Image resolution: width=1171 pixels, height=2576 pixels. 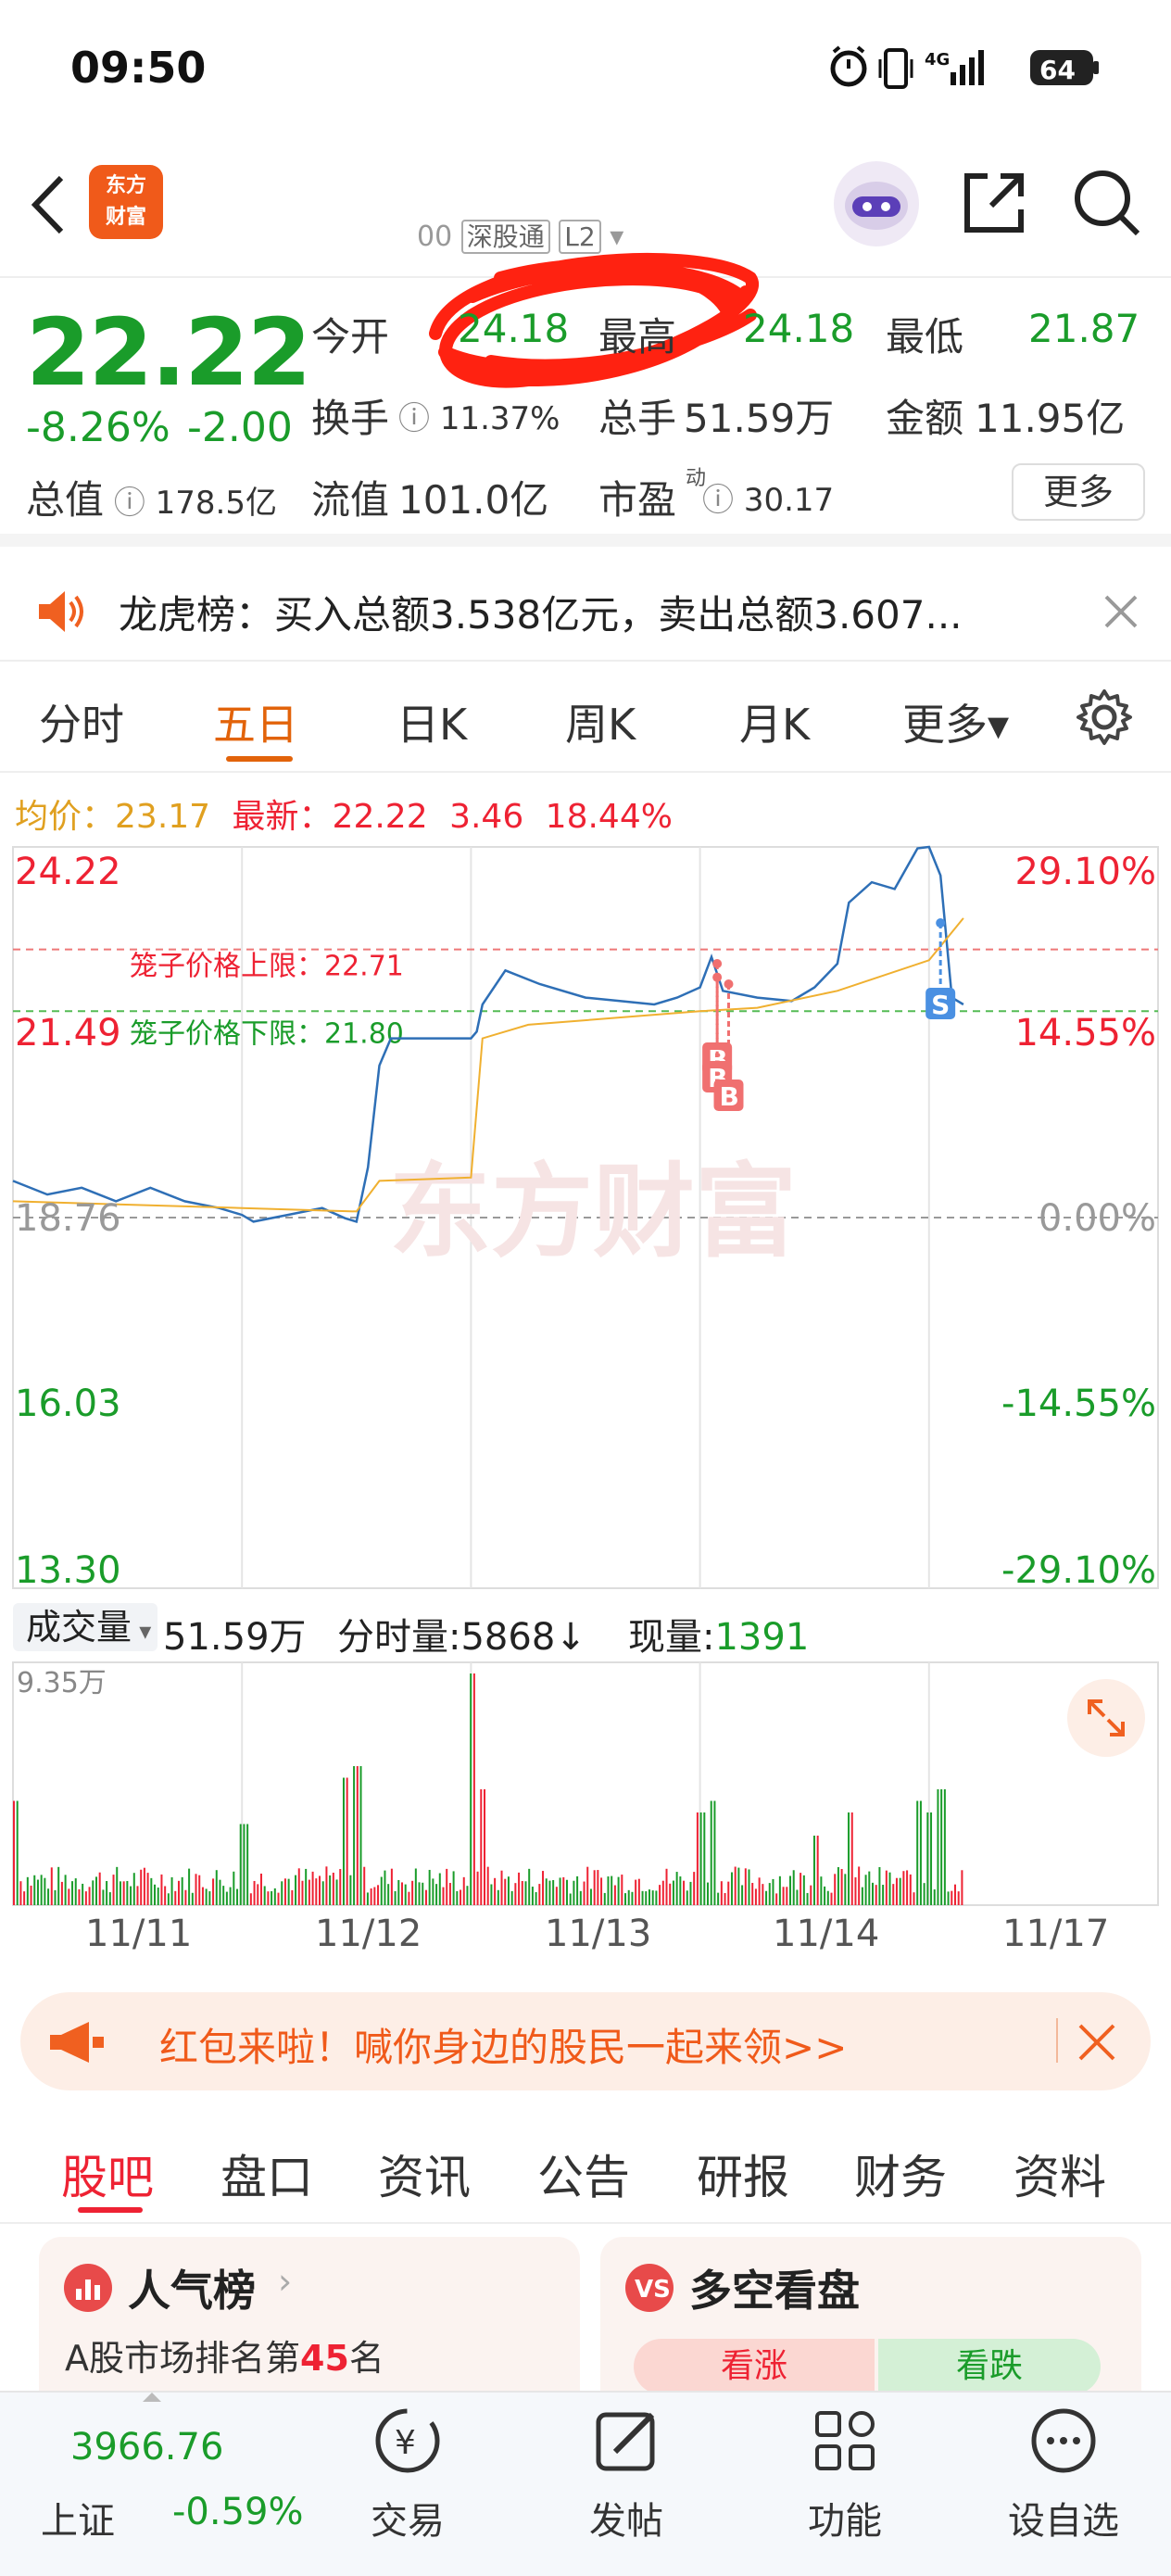 What do you see at coordinates (266, 2173) in the screenshot?
I see `tab-orderbook: 盘口` at bounding box center [266, 2173].